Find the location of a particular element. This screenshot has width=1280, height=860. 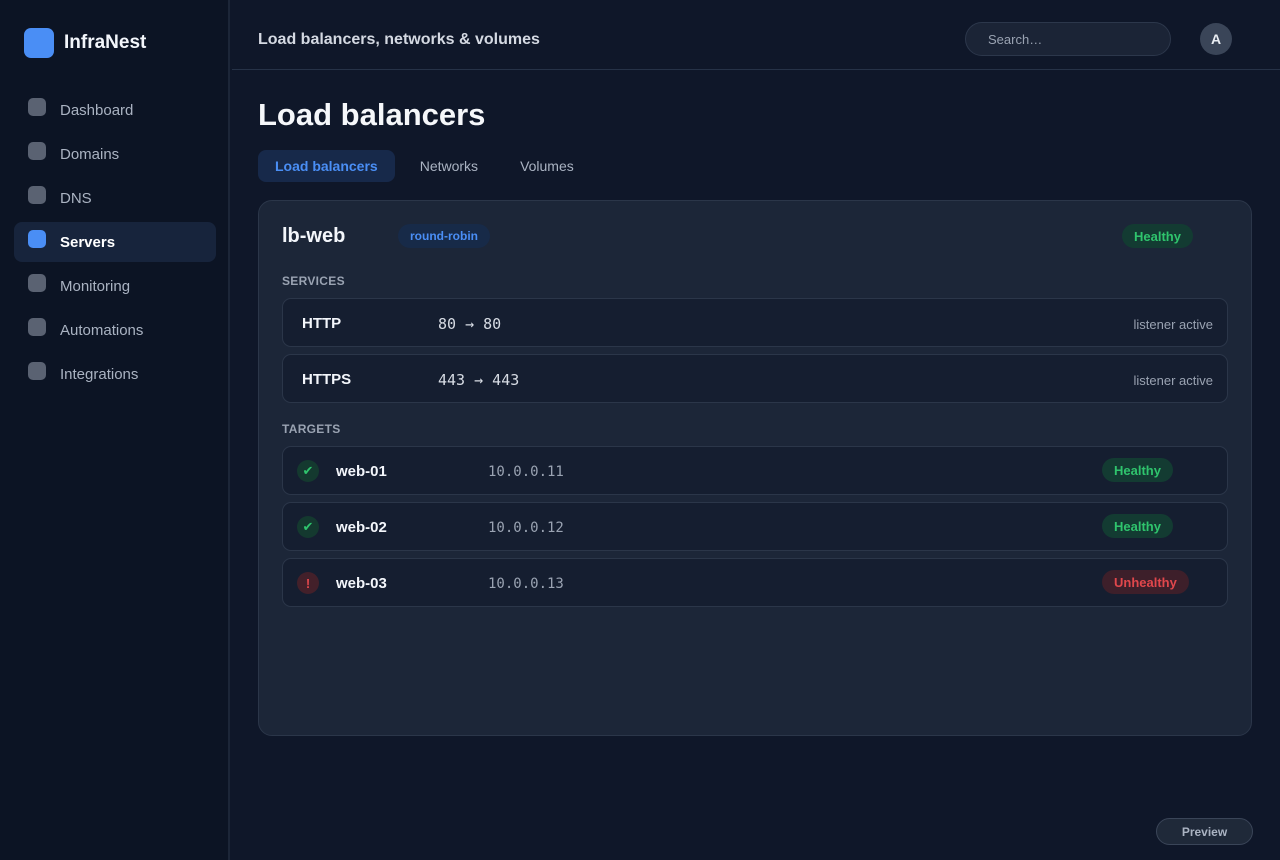

sidebar-item-label: Monitoring is located at coordinates (95, 286).